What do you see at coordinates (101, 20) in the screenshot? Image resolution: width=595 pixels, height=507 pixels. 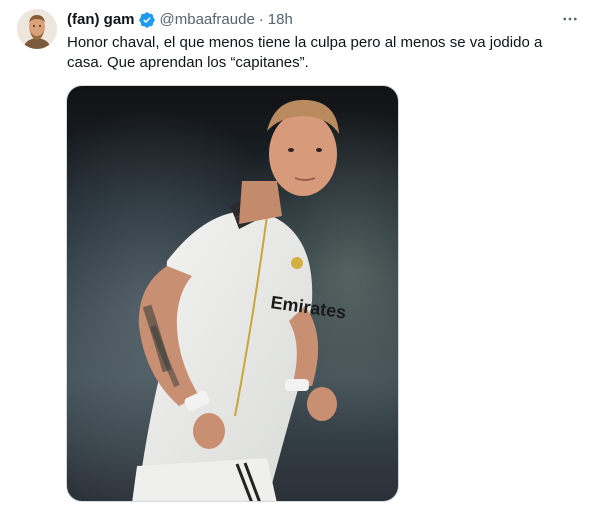 I see `author-display-name: (fan) gam` at bounding box center [101, 20].